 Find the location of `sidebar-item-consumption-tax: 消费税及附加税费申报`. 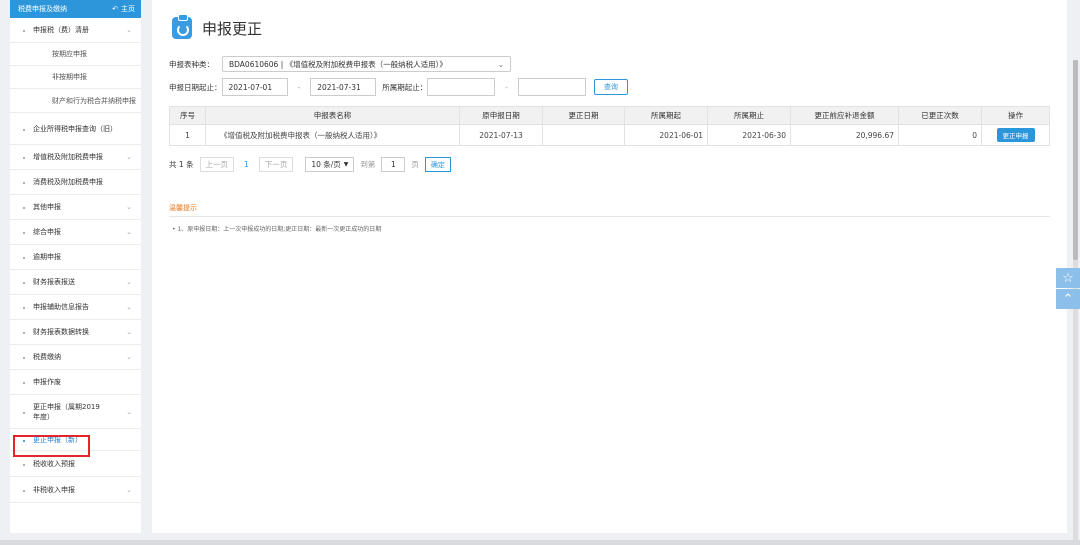

sidebar-item-consumption-tax: 消费税及附加税费申报 is located at coordinates (75, 182).